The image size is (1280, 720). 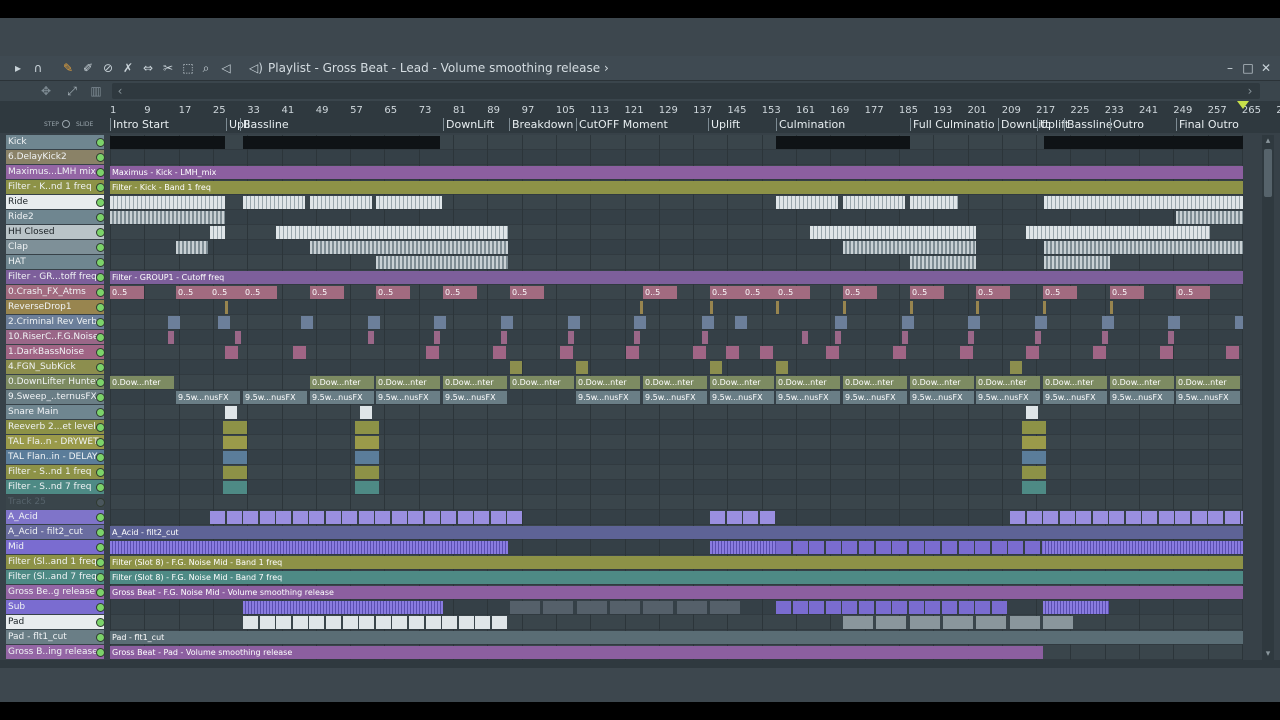 What do you see at coordinates (676, 172) in the screenshot?
I see `automation-clip: Maximus - Kick - LMH_mix` at bounding box center [676, 172].